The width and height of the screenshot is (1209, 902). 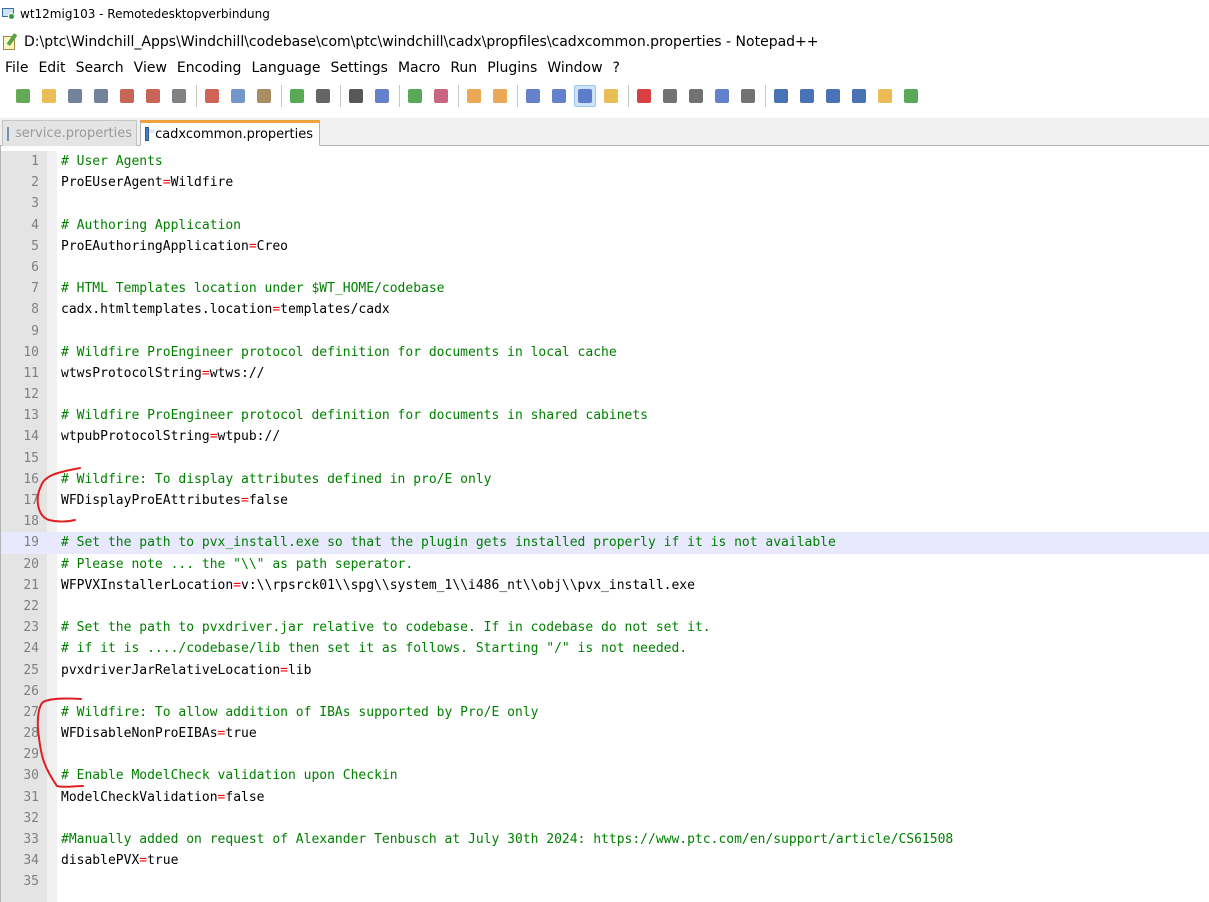 I want to click on menu-edit: Edit, so click(x=51, y=68).